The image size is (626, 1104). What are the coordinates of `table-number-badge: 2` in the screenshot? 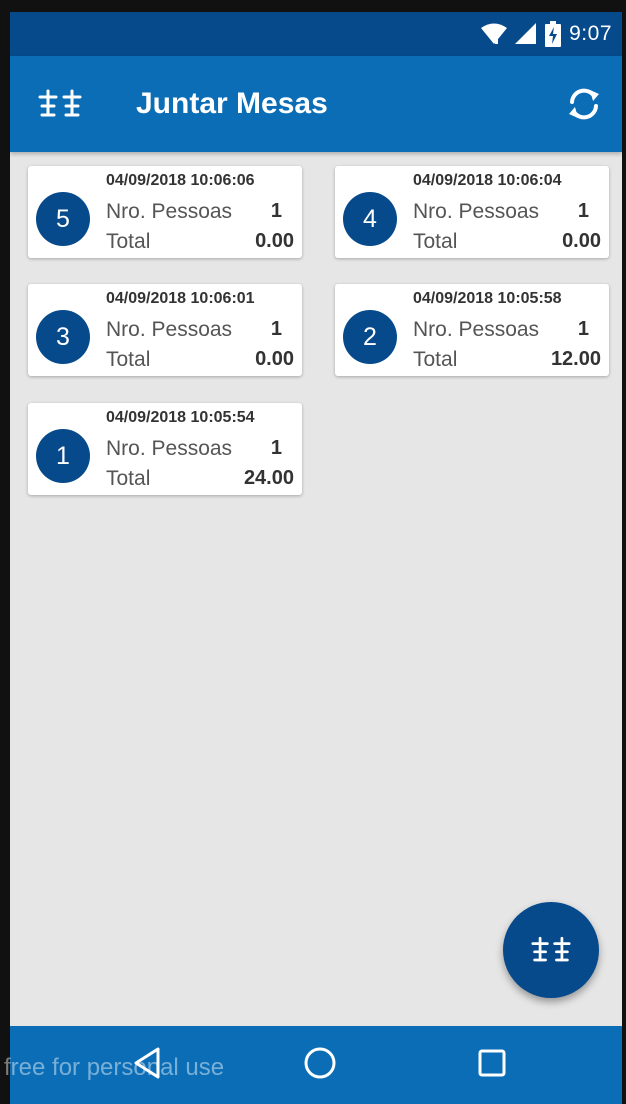 It's located at (370, 337).